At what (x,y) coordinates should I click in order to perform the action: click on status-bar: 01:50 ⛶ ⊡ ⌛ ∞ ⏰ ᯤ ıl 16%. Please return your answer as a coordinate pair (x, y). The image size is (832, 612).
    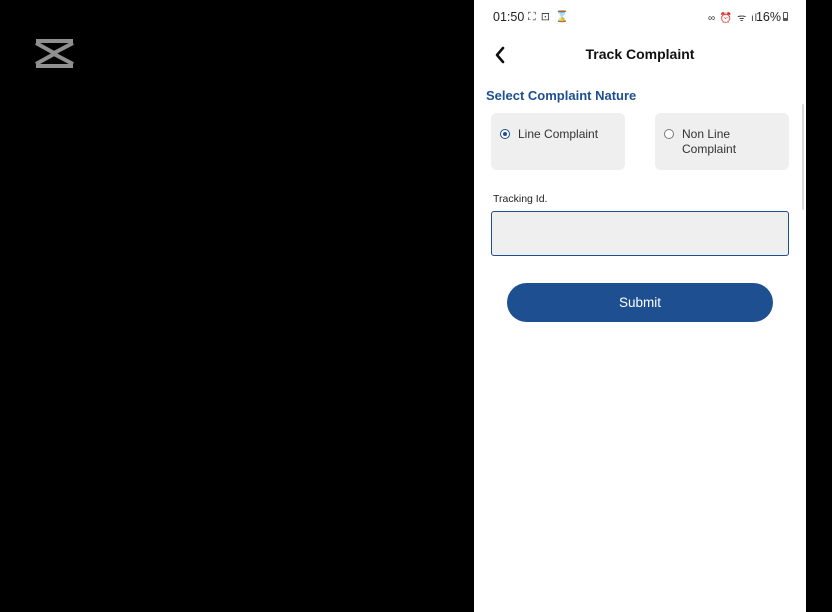
    Looking at the image, I should click on (640, 17).